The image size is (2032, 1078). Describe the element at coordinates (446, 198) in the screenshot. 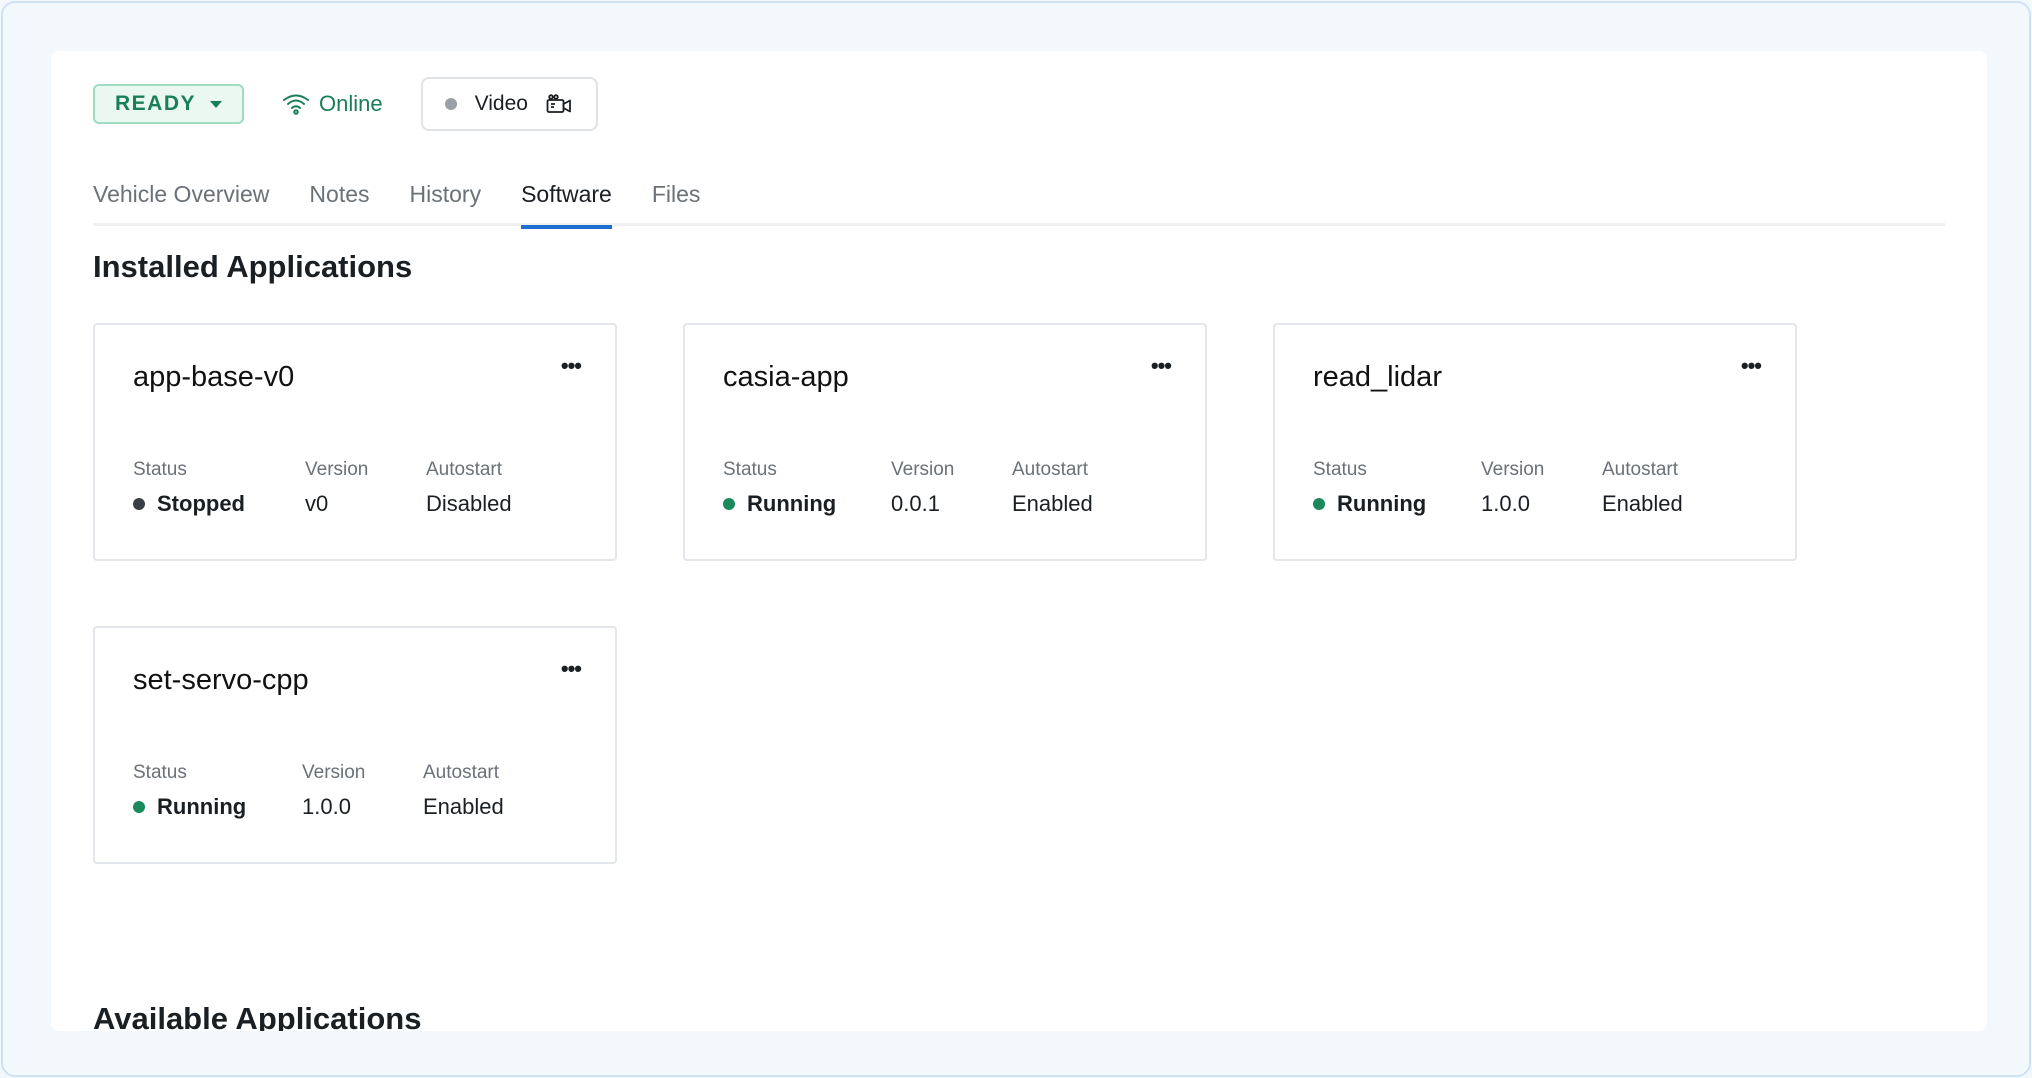

I see `tab-history: History` at that location.